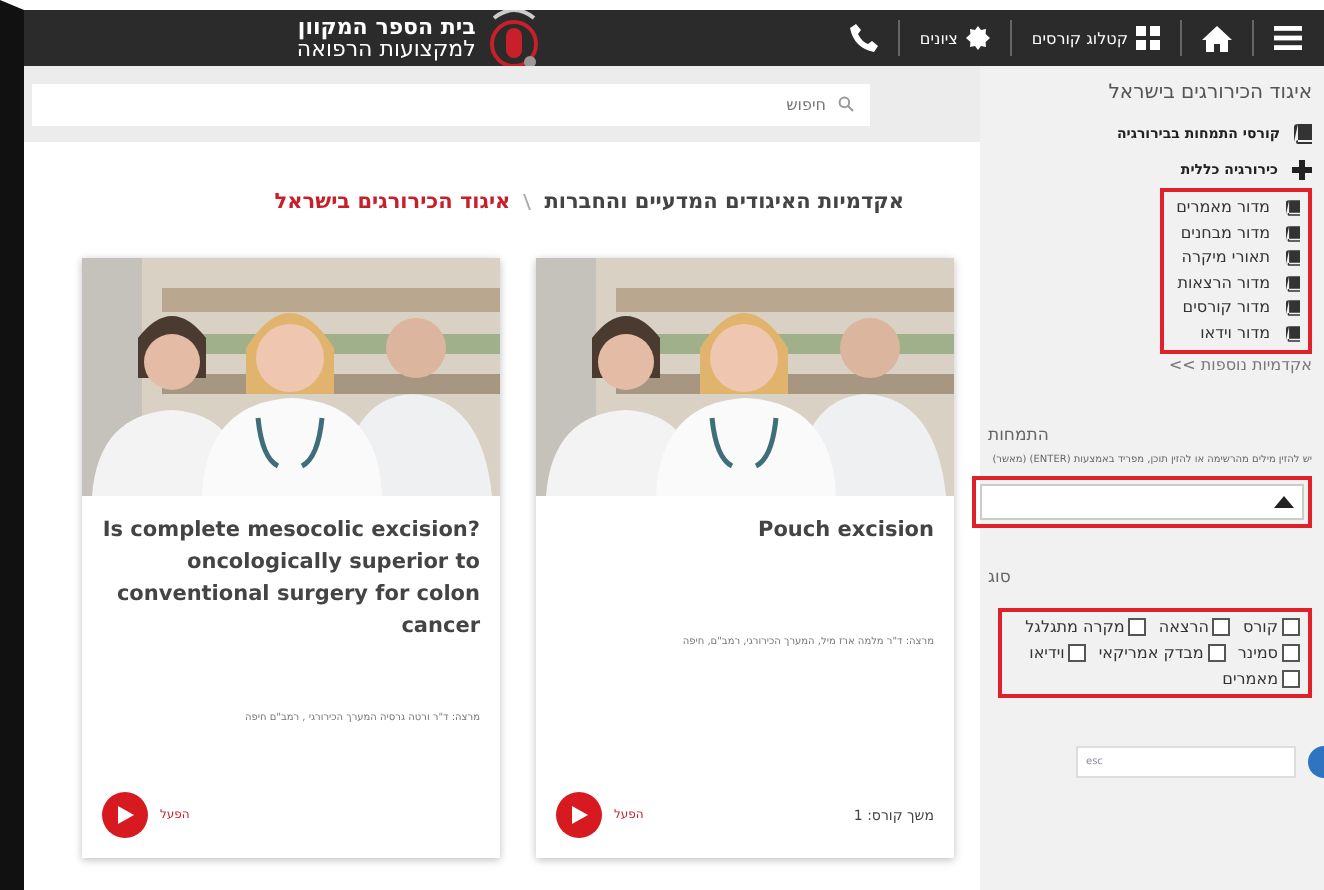  What do you see at coordinates (1223, 208) in the screenshot?
I see `section-link: מדור מאמרים` at bounding box center [1223, 208].